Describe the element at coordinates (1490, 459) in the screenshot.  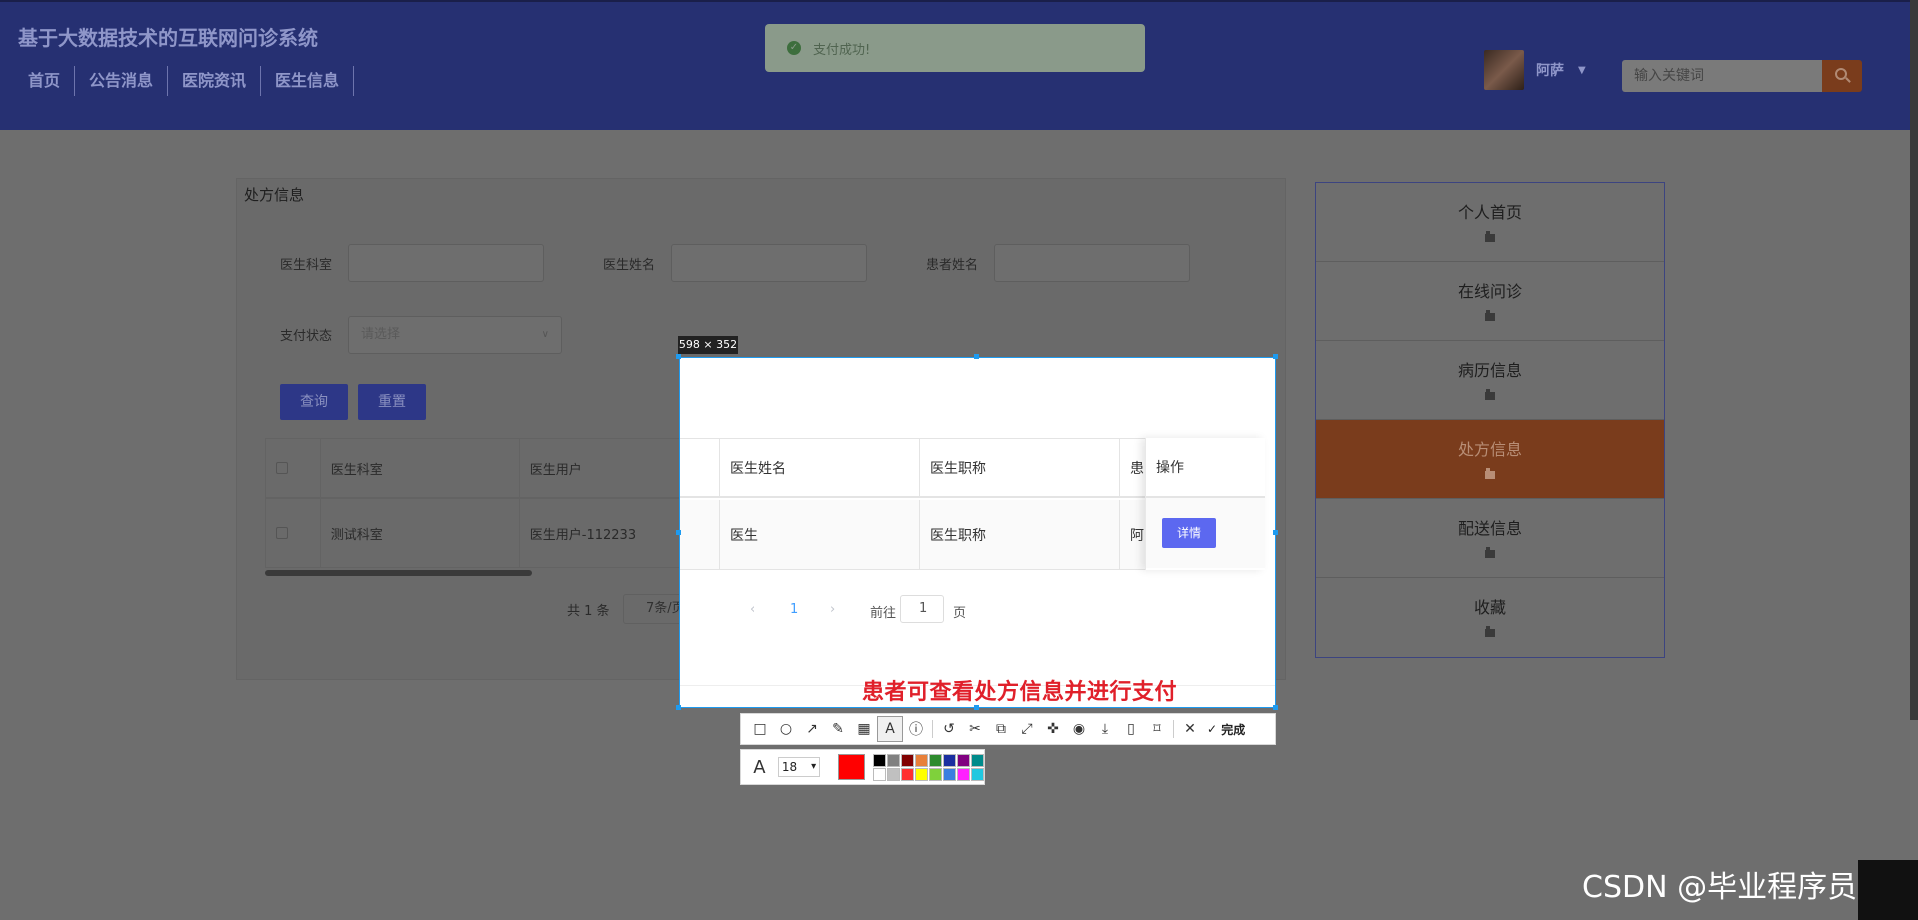
I see `sidebar-item-prescriptions: 处方信息` at that location.